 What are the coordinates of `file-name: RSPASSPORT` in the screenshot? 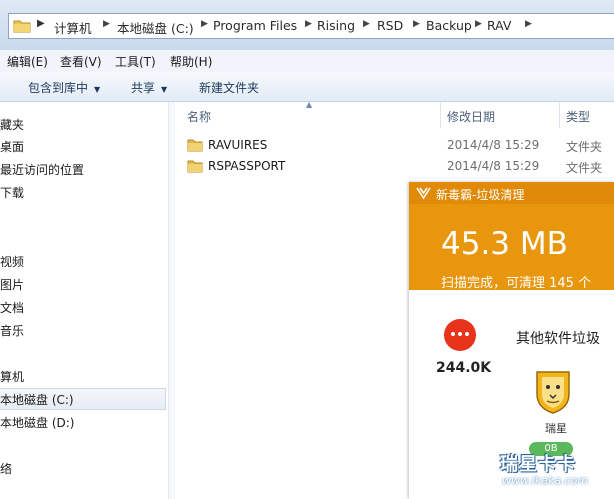 It's located at (247, 166).